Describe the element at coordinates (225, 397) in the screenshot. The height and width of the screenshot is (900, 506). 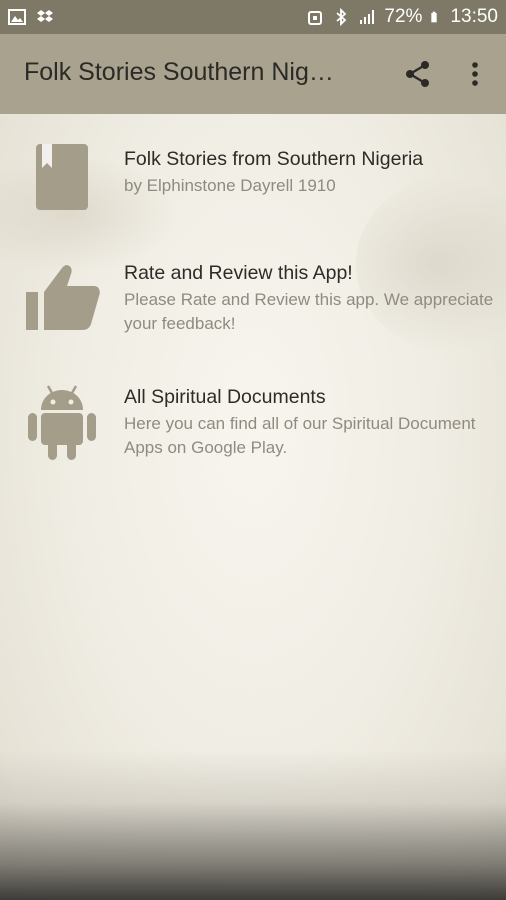
I see `list-item-title: All Spiritual Documents` at that location.